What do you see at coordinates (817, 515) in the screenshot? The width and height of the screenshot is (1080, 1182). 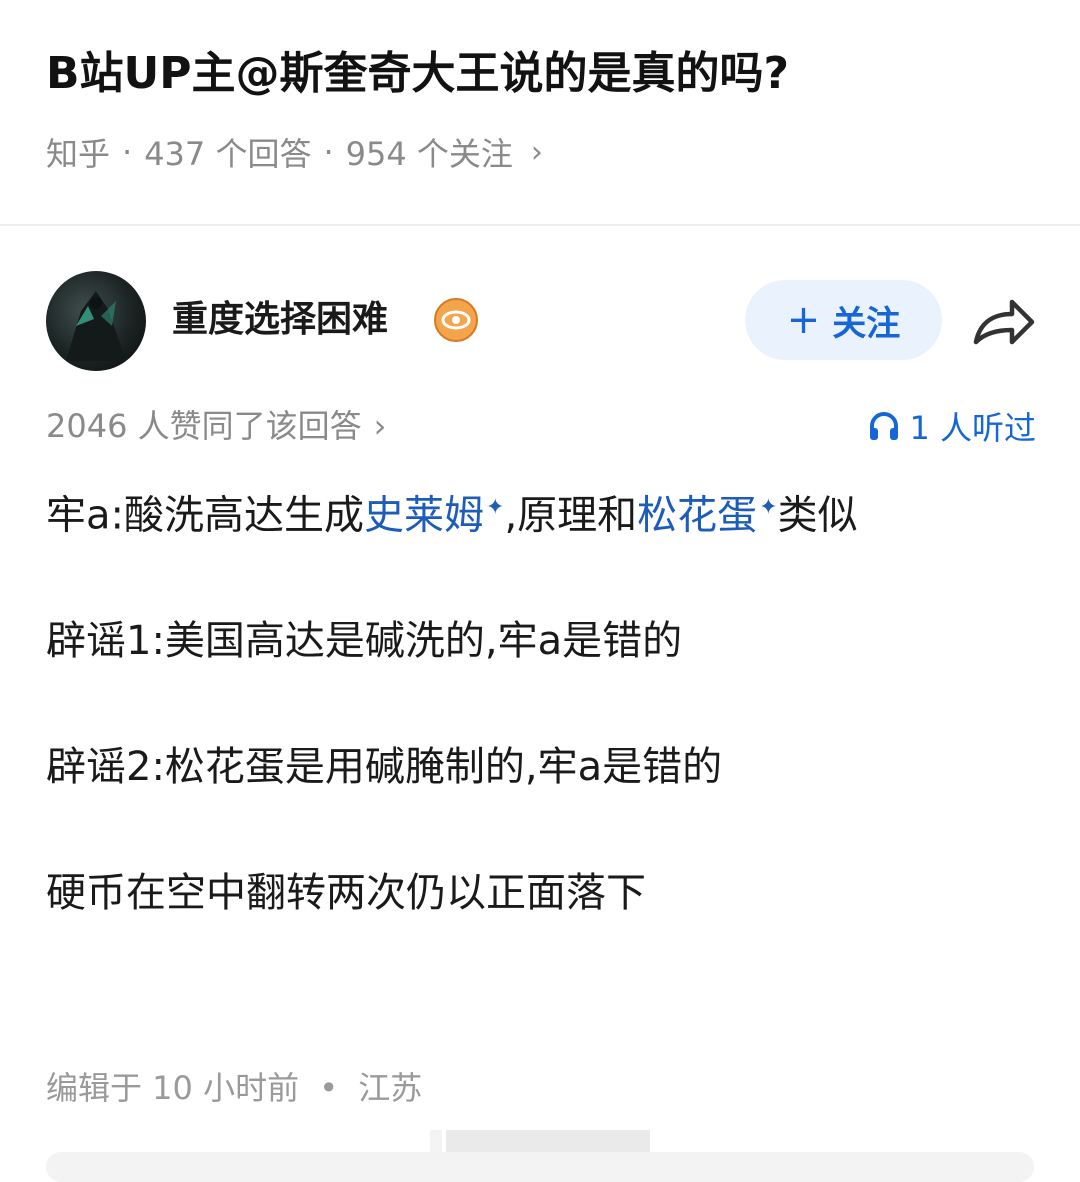 I see `text-segment: 类似` at bounding box center [817, 515].